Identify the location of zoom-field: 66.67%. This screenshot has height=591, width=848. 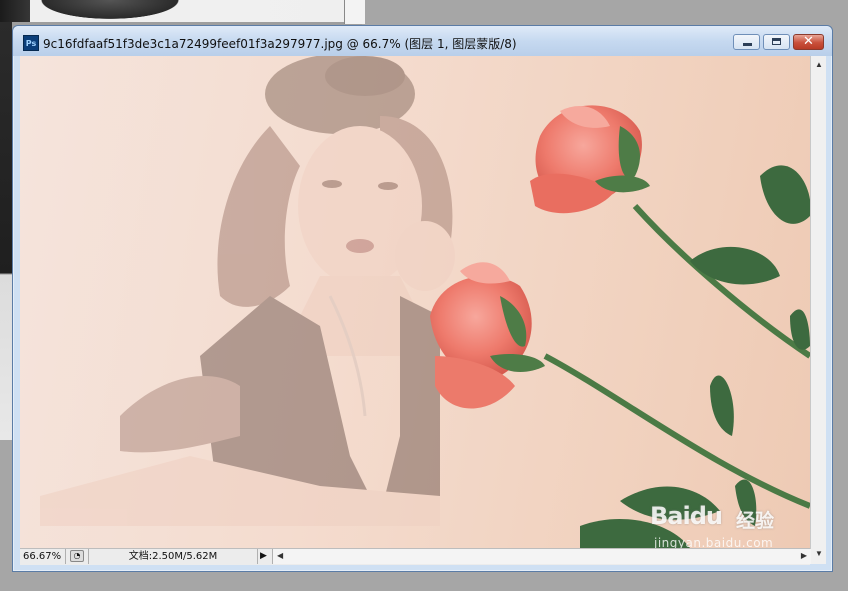
(43, 556).